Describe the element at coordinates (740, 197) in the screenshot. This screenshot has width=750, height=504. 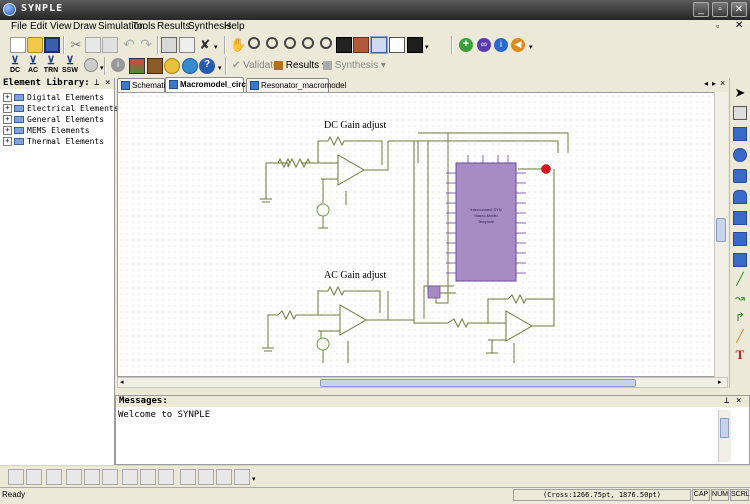
I see `arc-tool-icon` at that location.